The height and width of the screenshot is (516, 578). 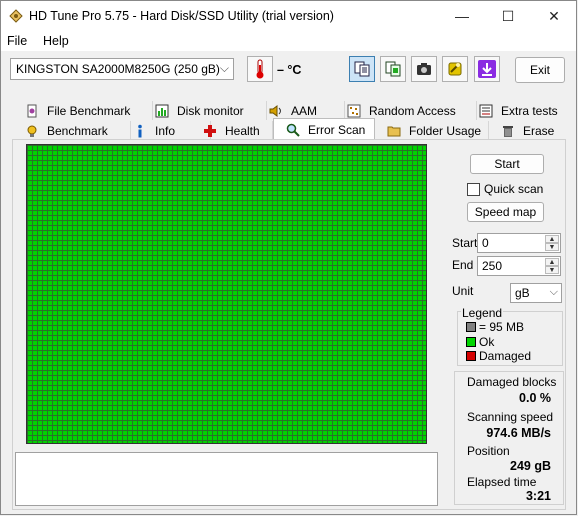 I want to click on random-access-icon, so click(x=354, y=110).